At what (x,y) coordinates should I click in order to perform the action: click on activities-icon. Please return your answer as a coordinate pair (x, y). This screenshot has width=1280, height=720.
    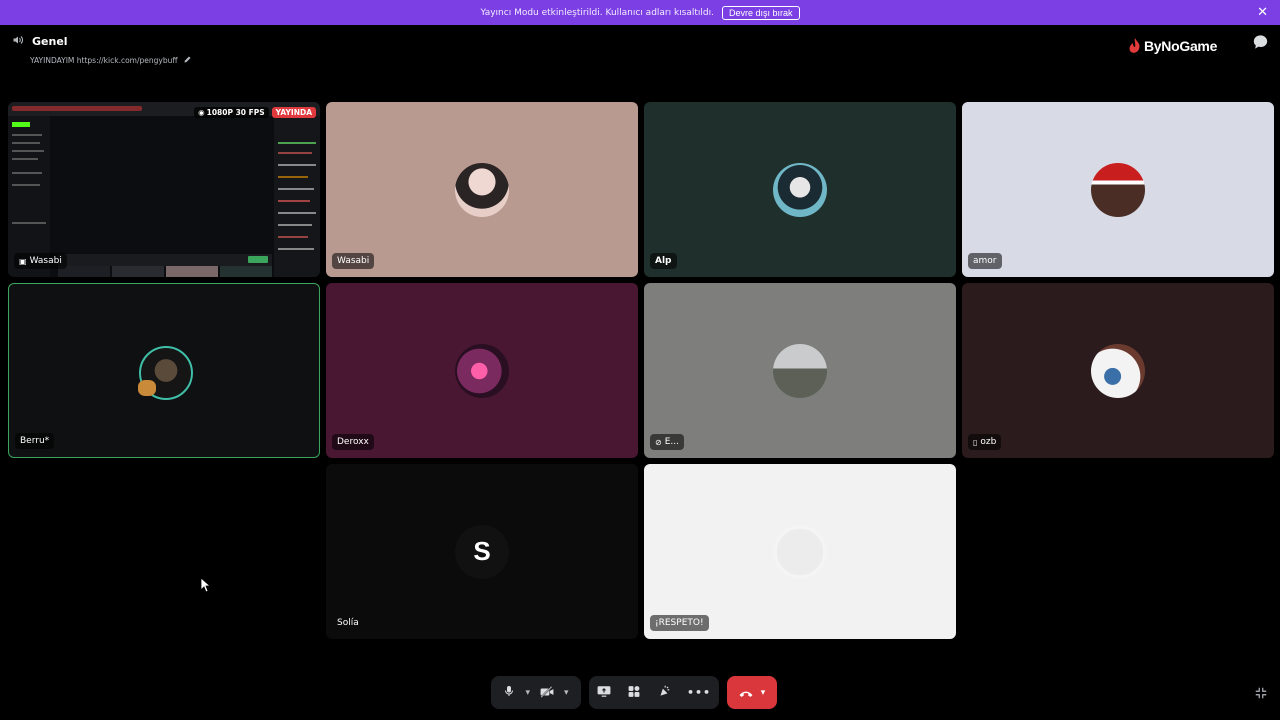
    Looking at the image, I should click on (634, 692).